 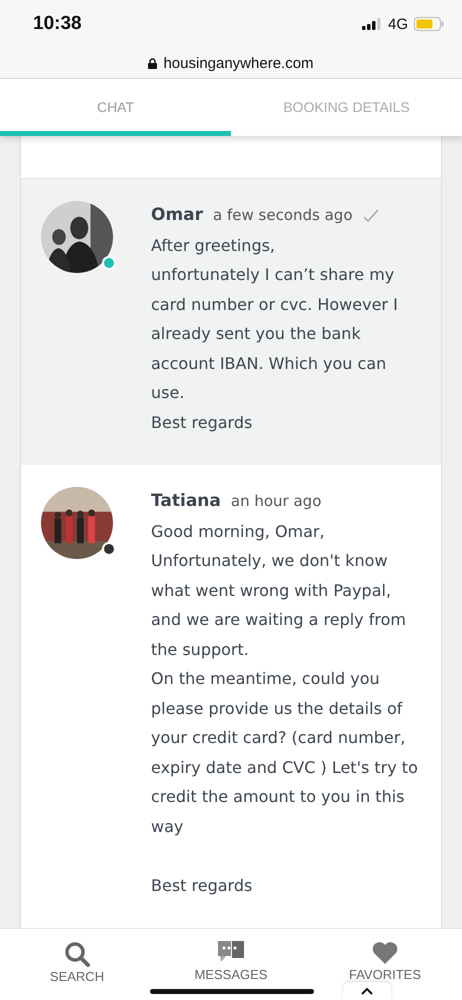 I want to click on message-text: Good morning, Omar,, so click(x=238, y=531).